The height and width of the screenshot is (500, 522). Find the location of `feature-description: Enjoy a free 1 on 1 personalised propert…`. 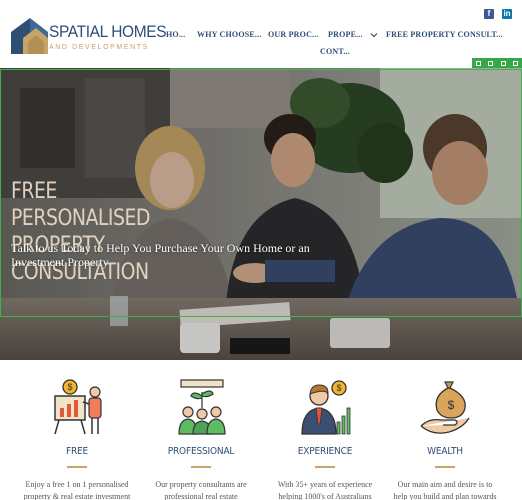

feature-description: Enjoy a free 1 on 1 personalised propert… is located at coordinates (77, 490).